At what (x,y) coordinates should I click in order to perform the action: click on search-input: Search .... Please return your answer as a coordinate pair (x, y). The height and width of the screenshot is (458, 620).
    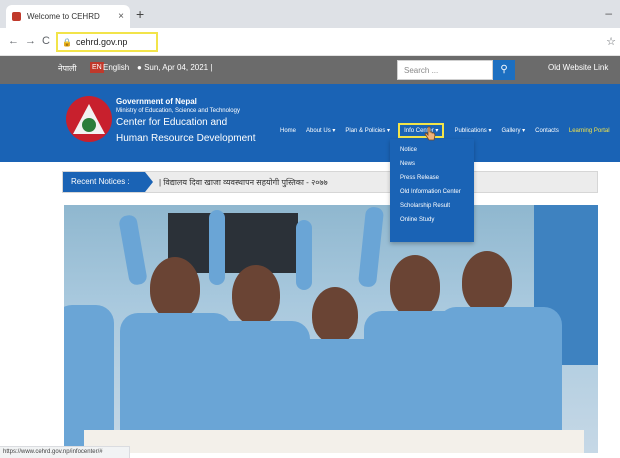
    Looking at the image, I should click on (445, 70).